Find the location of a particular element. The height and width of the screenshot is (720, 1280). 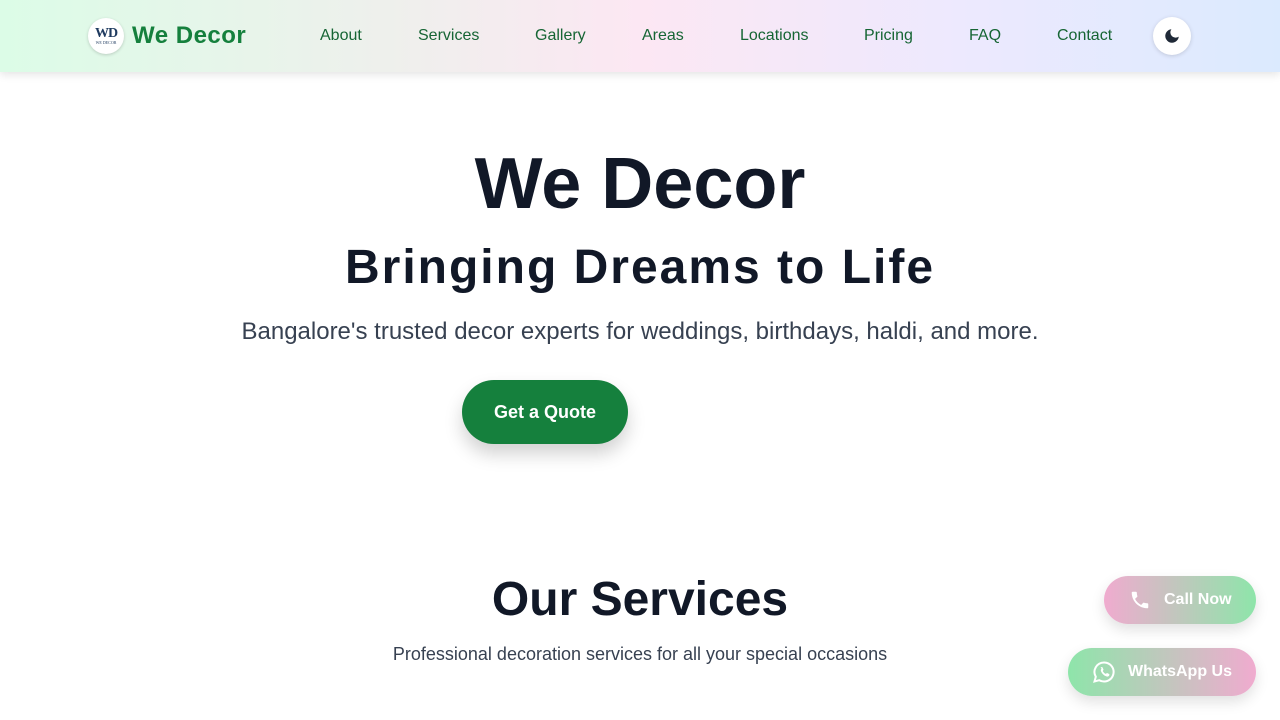

nav-link-pricing: Pricing is located at coordinates (888, 36).